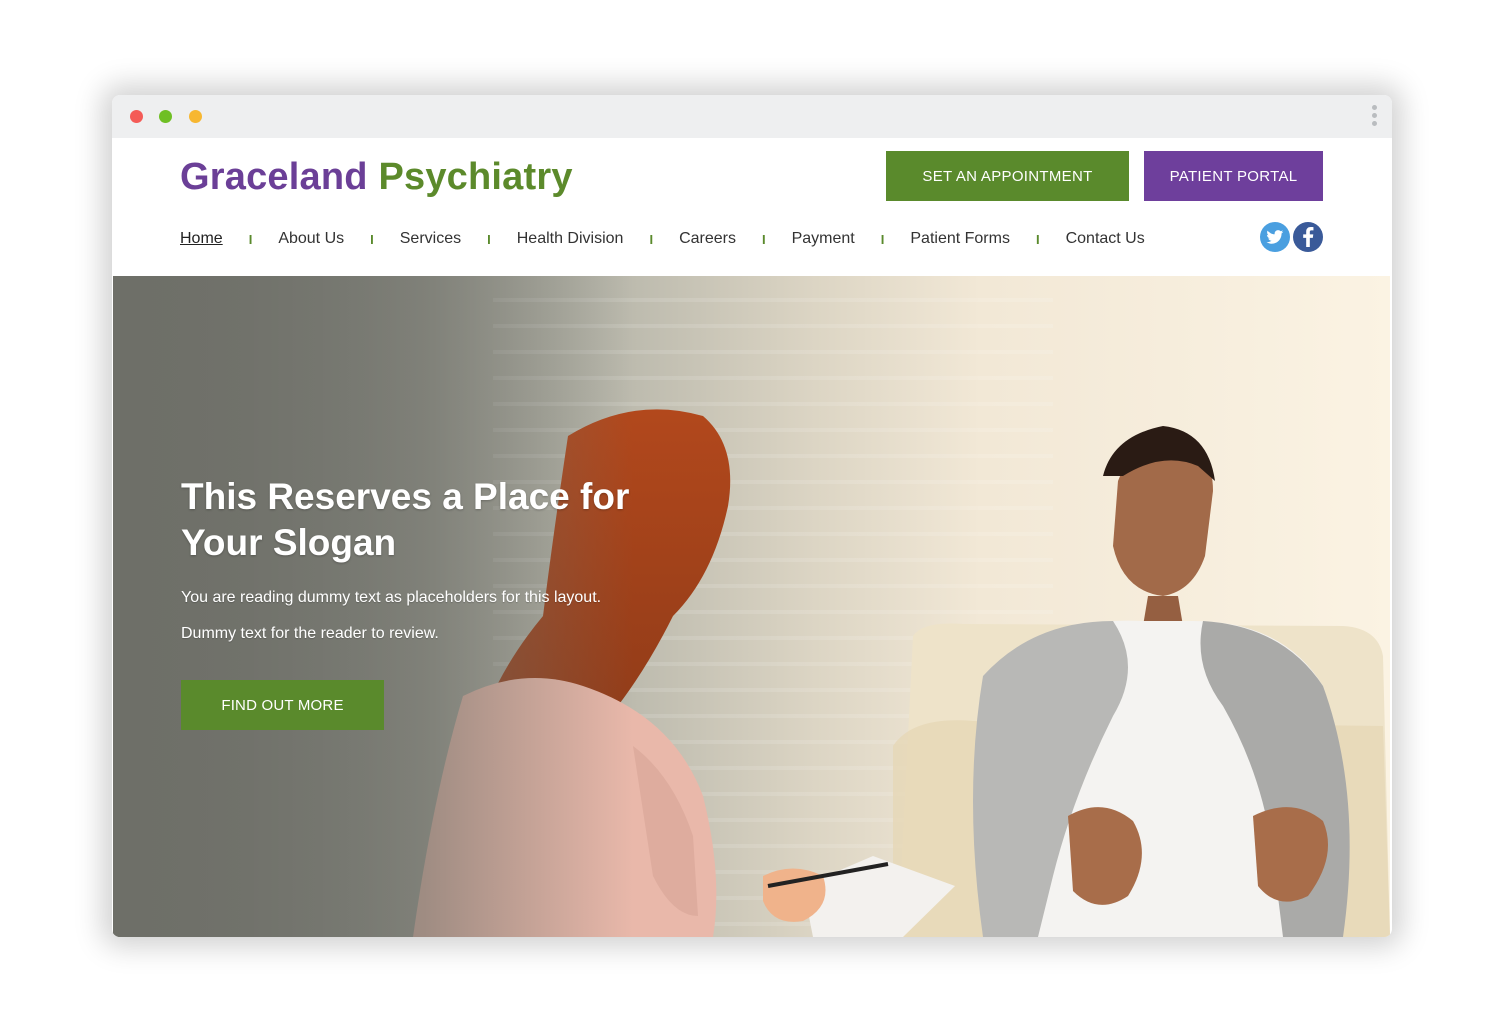 This screenshot has height=1018, width=1504. I want to click on site-logo: Graceland Psychiatry, so click(376, 177).